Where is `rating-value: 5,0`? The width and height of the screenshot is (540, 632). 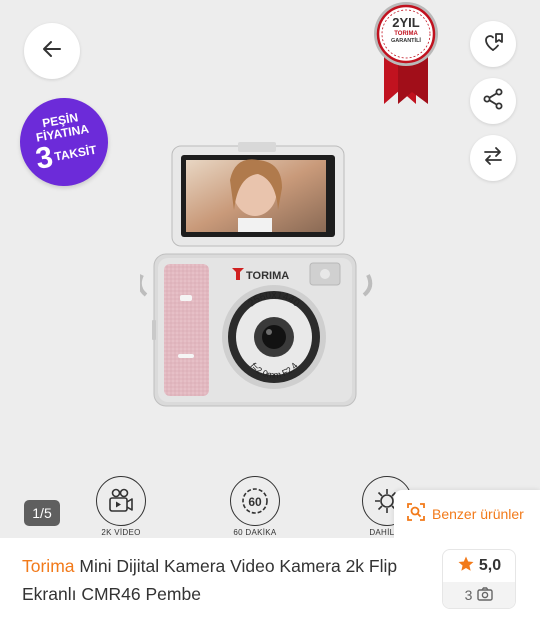
rating-value: 5,0 is located at coordinates (490, 565).